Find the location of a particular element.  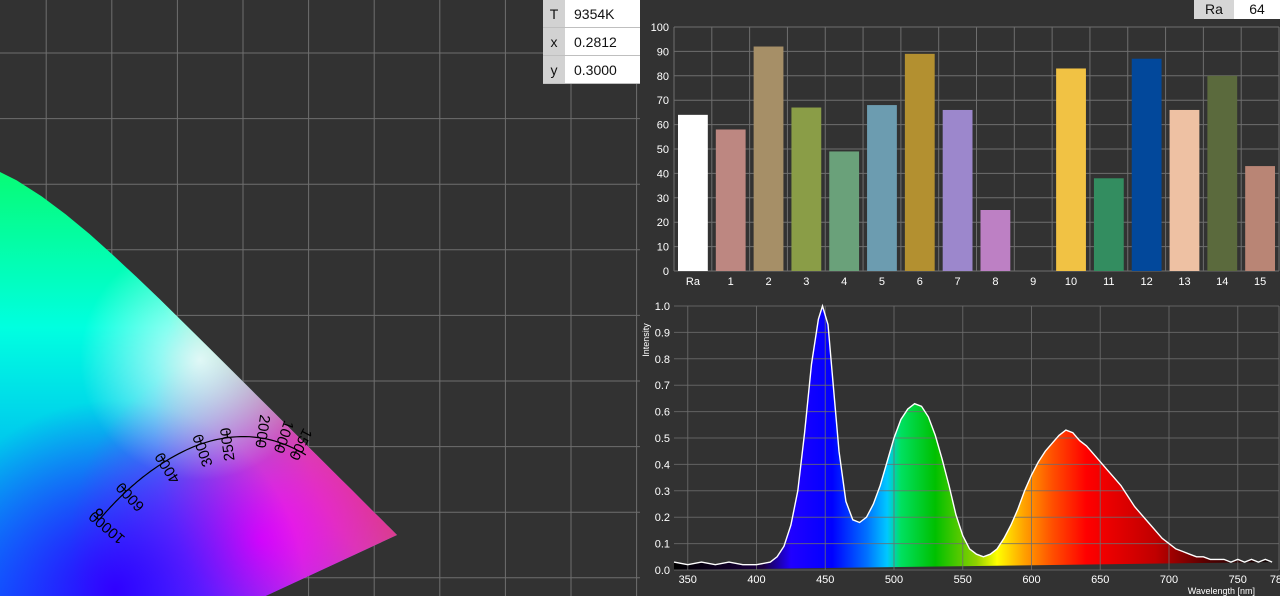

cri-xtick-label: 3 is located at coordinates (806, 282).